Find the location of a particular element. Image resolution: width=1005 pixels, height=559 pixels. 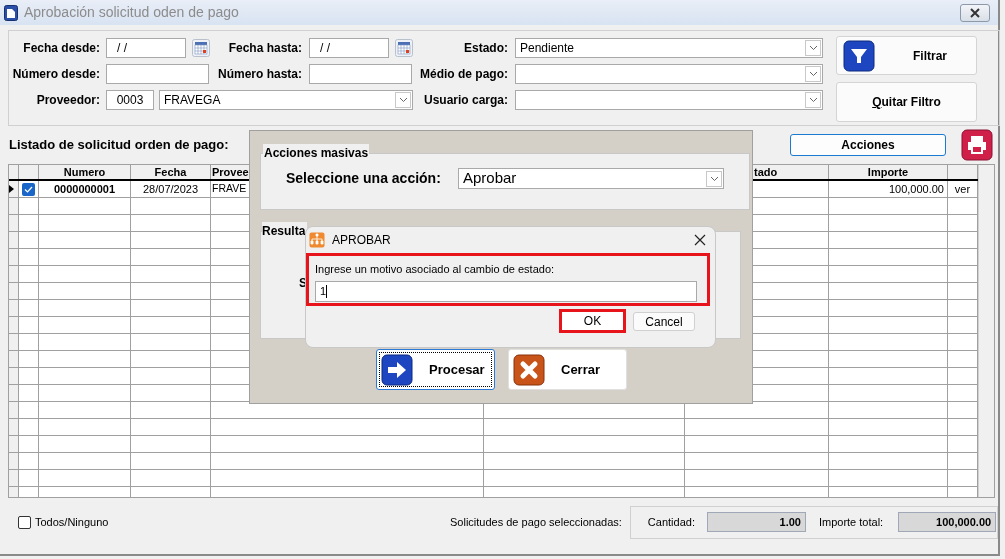

filter-button: Filtrar is located at coordinates (906, 55).